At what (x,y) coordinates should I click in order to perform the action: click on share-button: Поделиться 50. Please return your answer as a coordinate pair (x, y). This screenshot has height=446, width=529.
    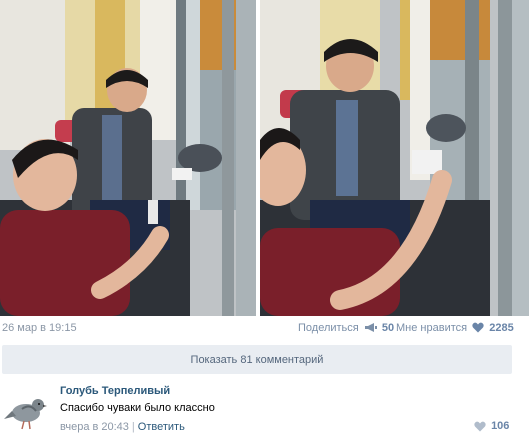
    Looking at the image, I should click on (346, 328).